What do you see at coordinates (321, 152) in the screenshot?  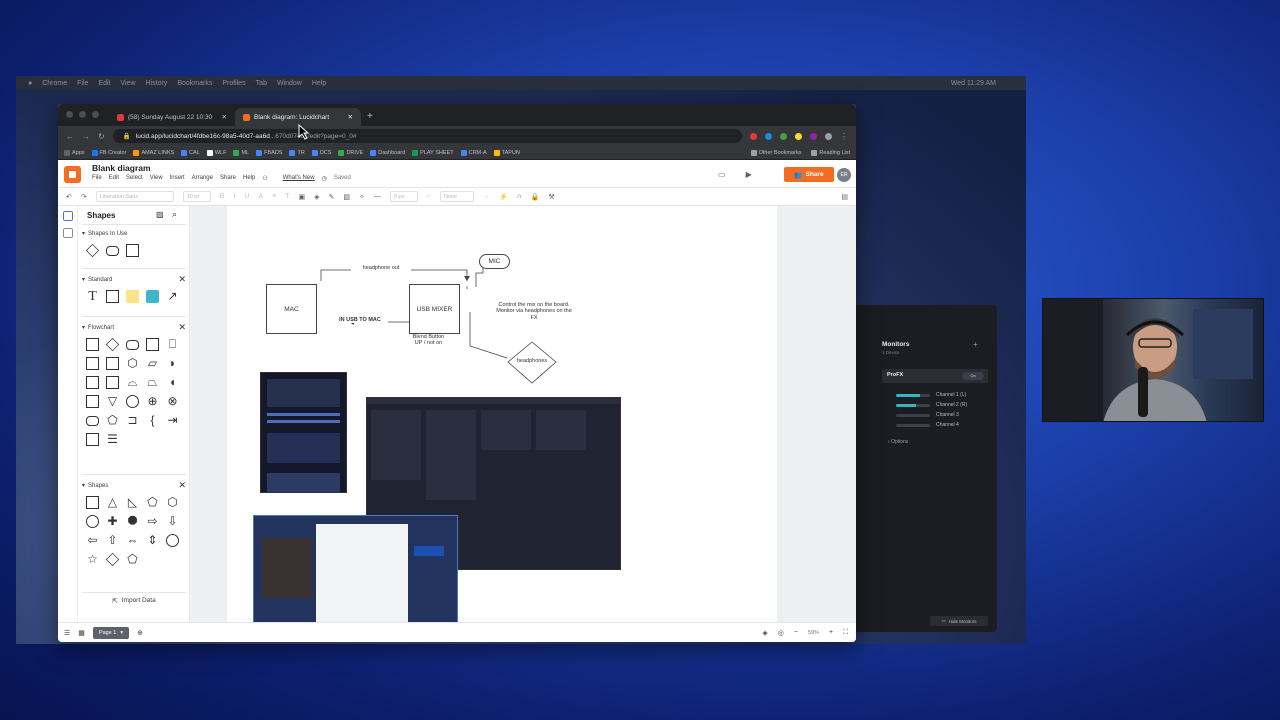 I see `bookmark: DCS` at bounding box center [321, 152].